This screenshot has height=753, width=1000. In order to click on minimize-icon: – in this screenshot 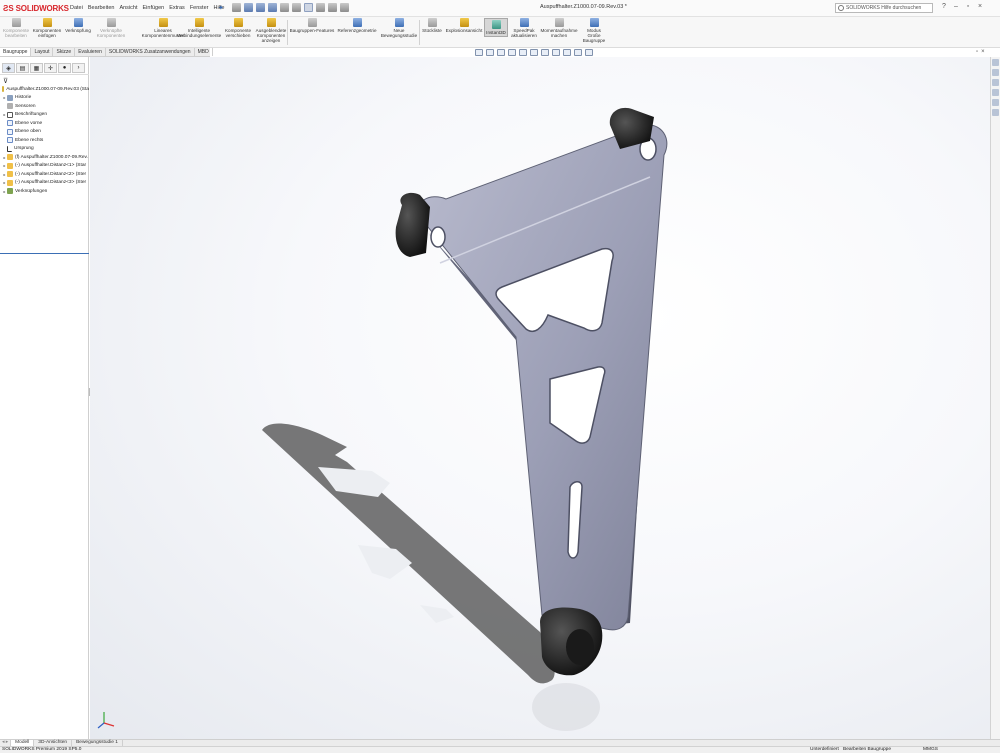, I will do `click(956, 6)`.